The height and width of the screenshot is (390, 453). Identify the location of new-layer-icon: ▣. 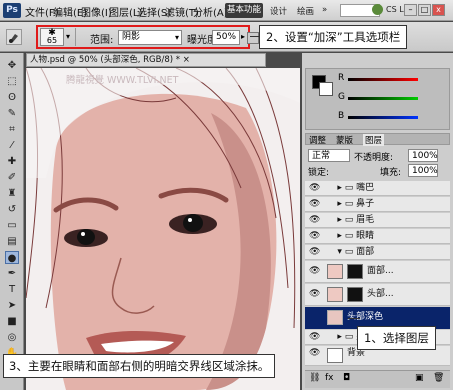
(419, 378).